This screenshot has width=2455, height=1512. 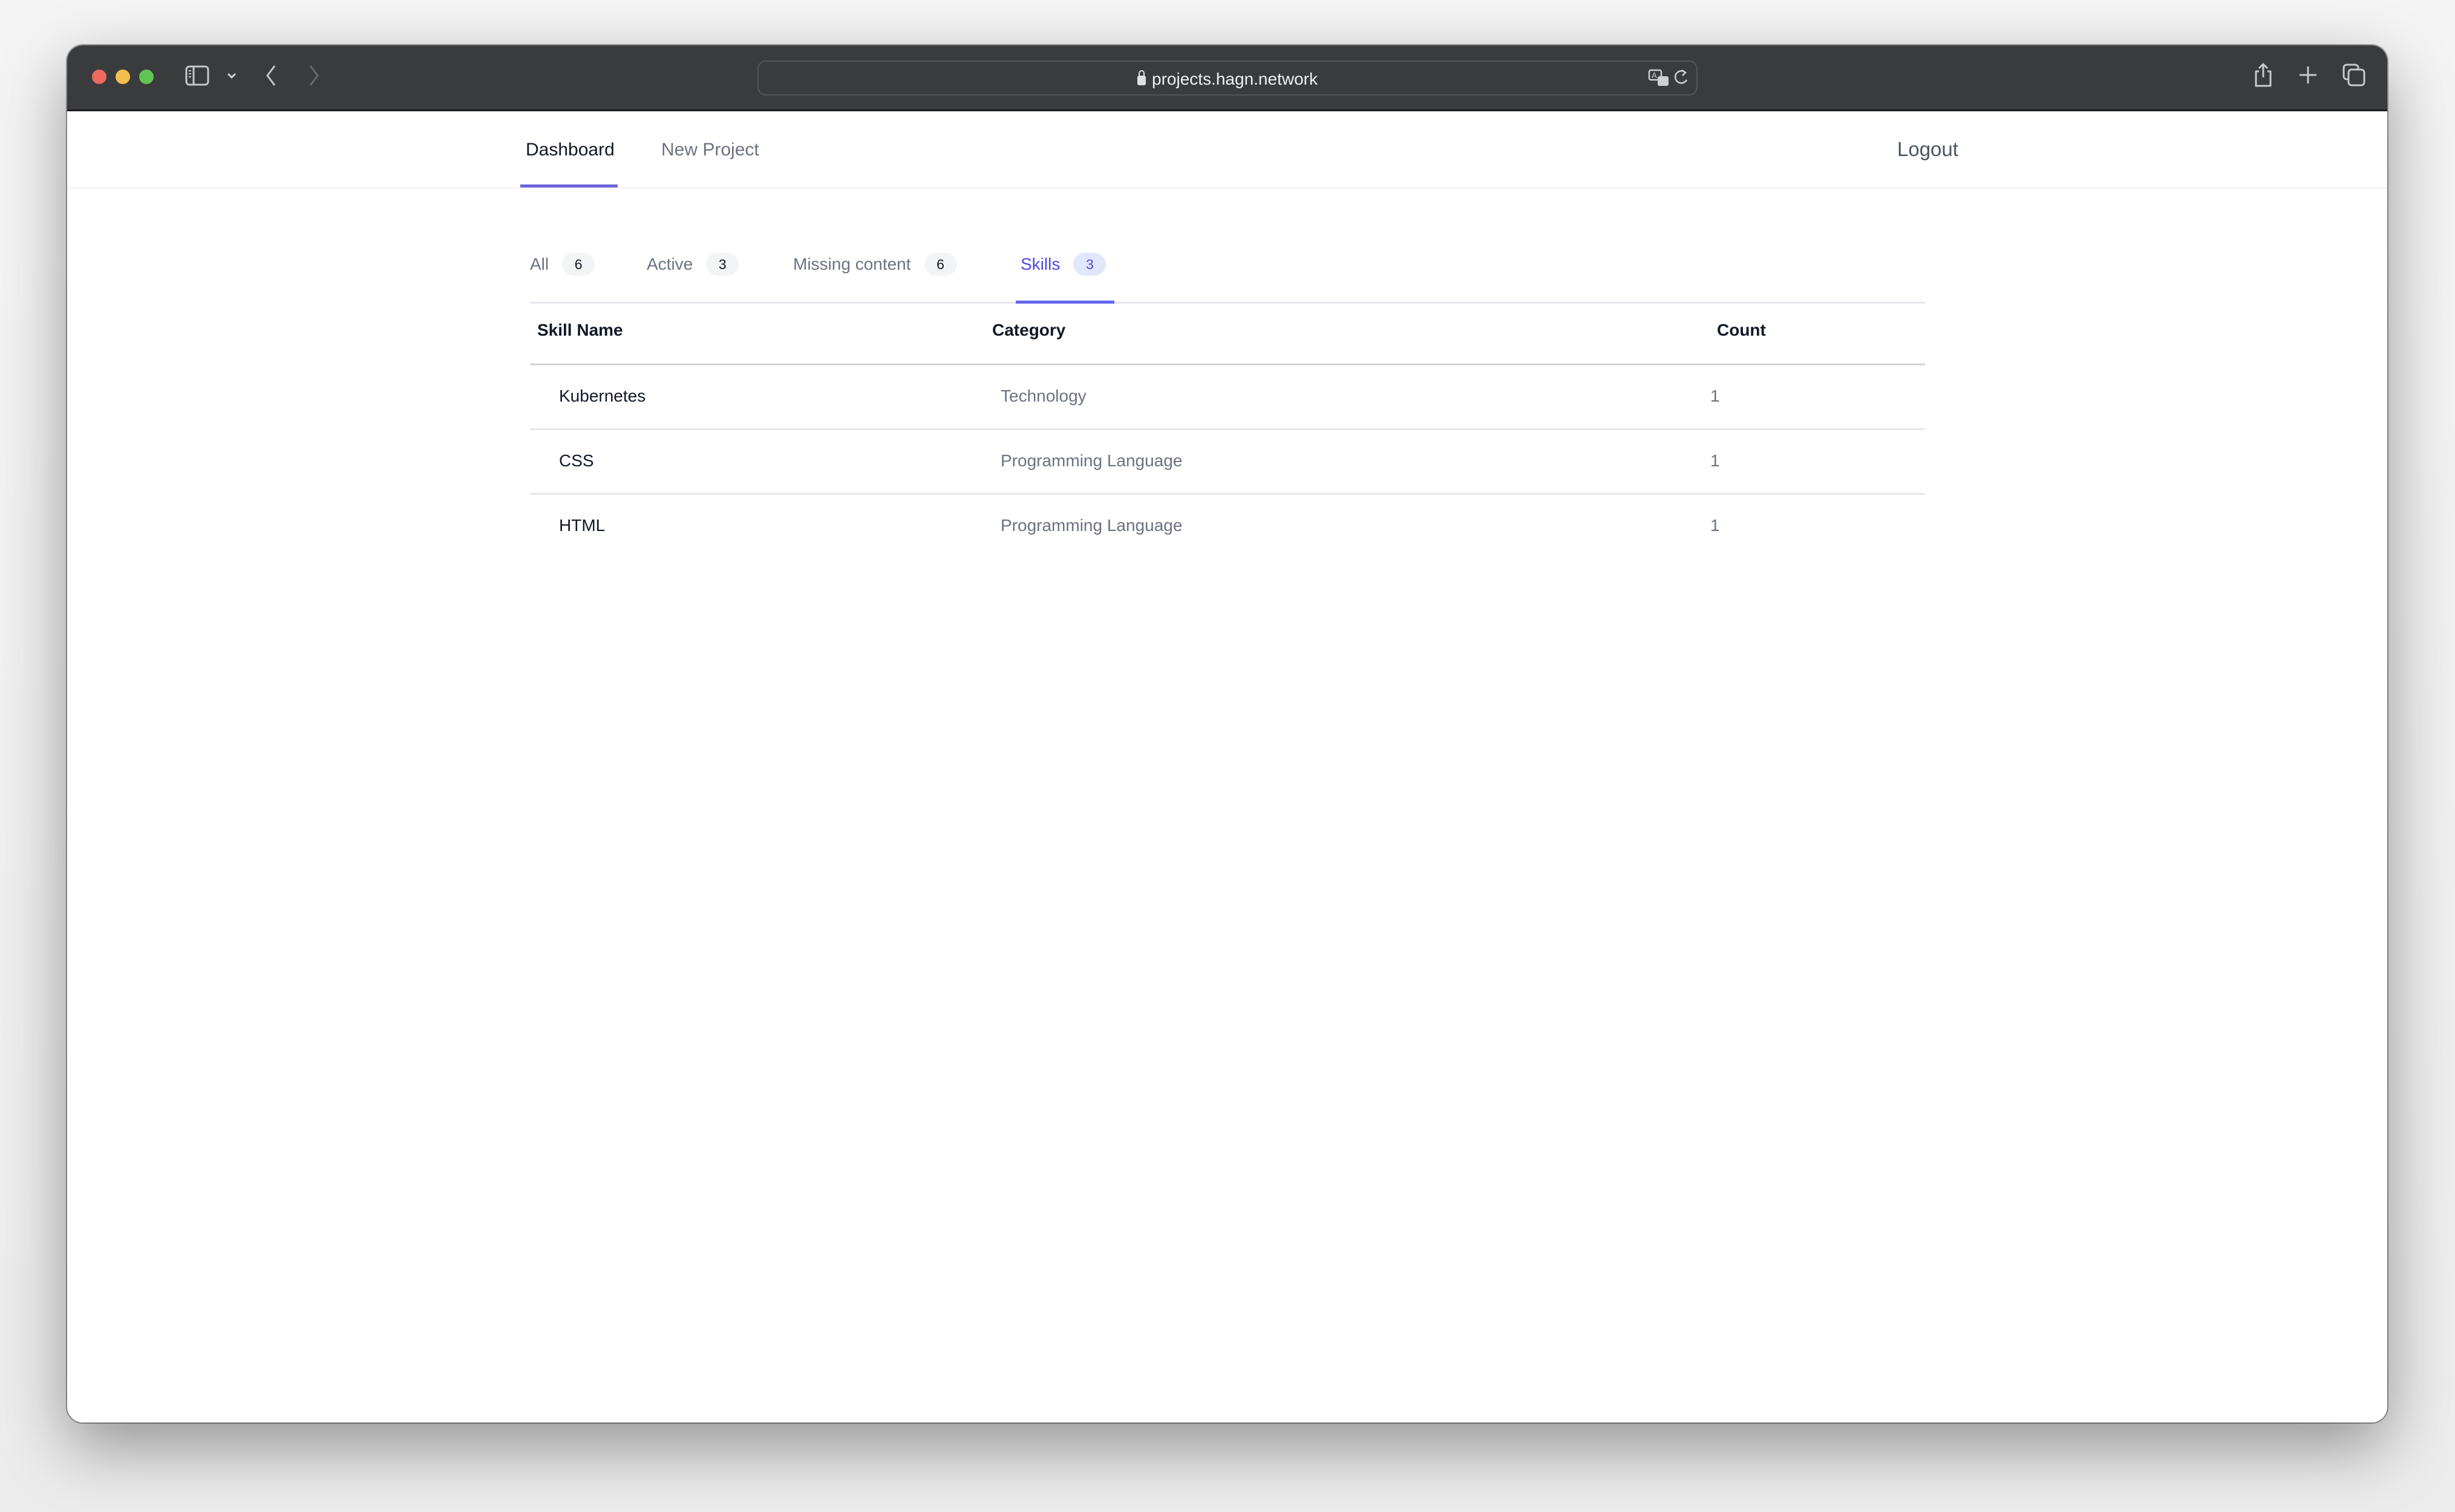 I want to click on column-header-count: Count, so click(x=1741, y=330).